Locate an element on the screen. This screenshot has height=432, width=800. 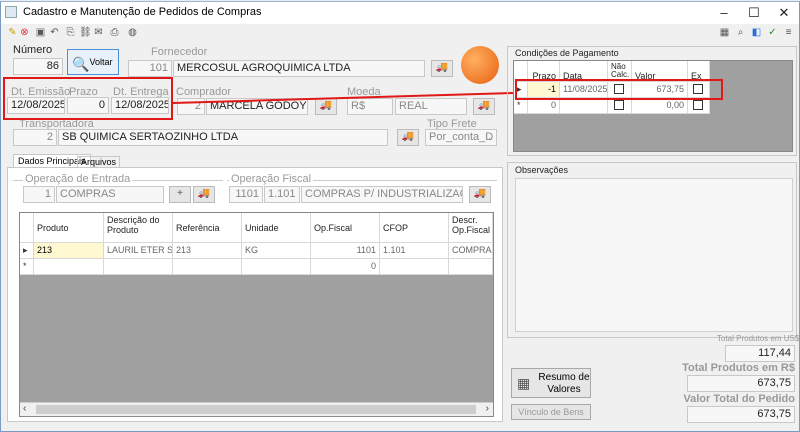
cell-op-fiscal: 1101 is located at coordinates (345, 251).